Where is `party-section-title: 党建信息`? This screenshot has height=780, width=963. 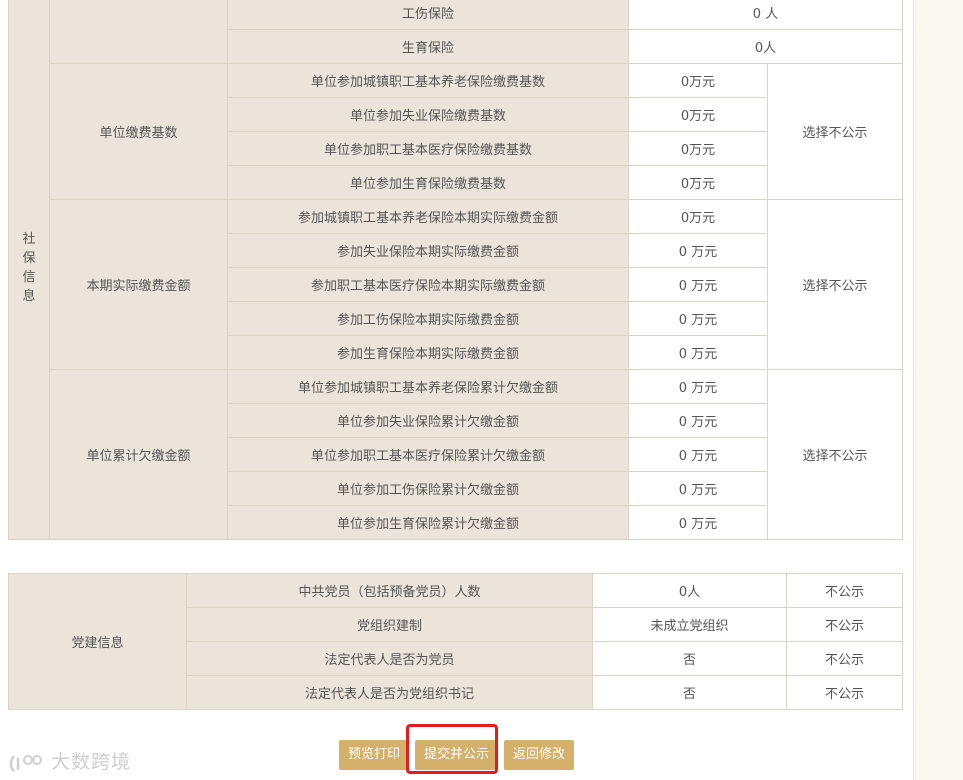
party-section-title: 党建信息 is located at coordinates (97, 641).